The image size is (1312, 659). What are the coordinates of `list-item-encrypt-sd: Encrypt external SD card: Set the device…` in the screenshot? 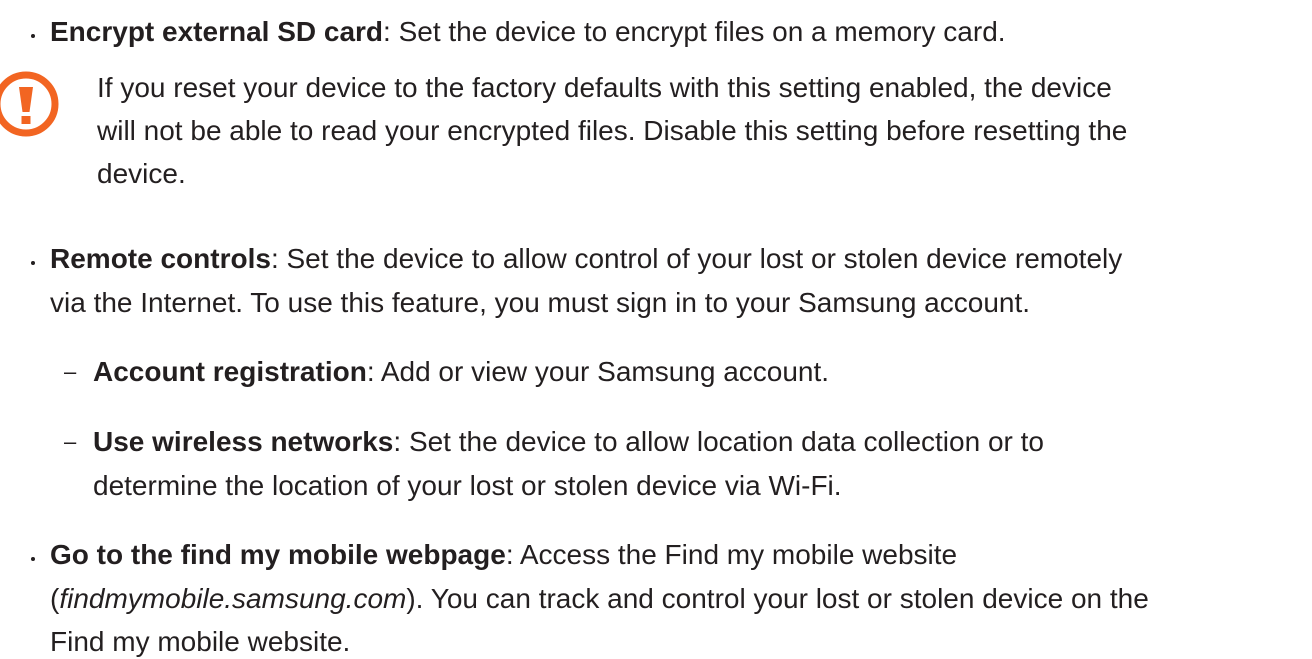 It's located at (528, 32).